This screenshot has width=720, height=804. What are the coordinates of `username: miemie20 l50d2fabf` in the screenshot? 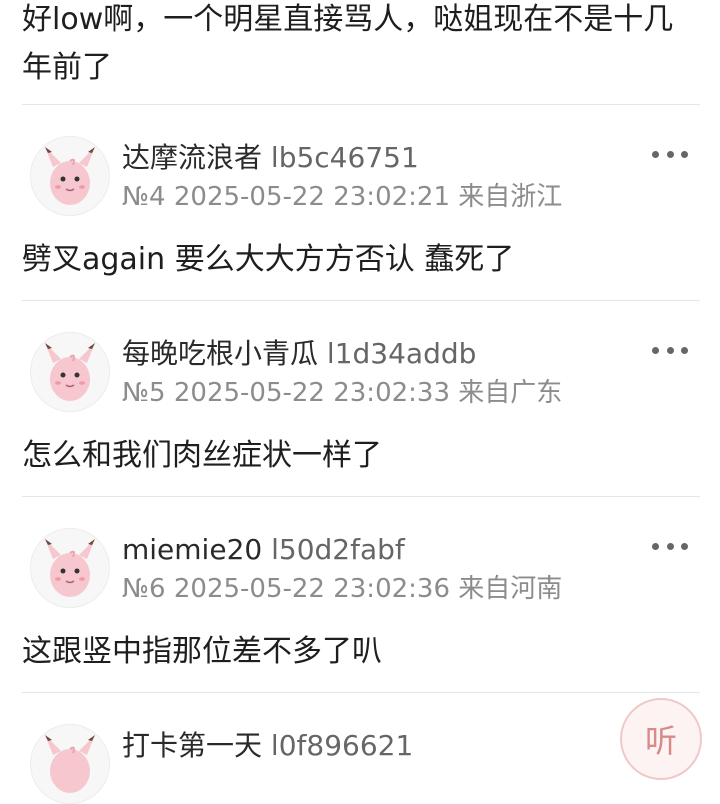 It's located at (263, 550).